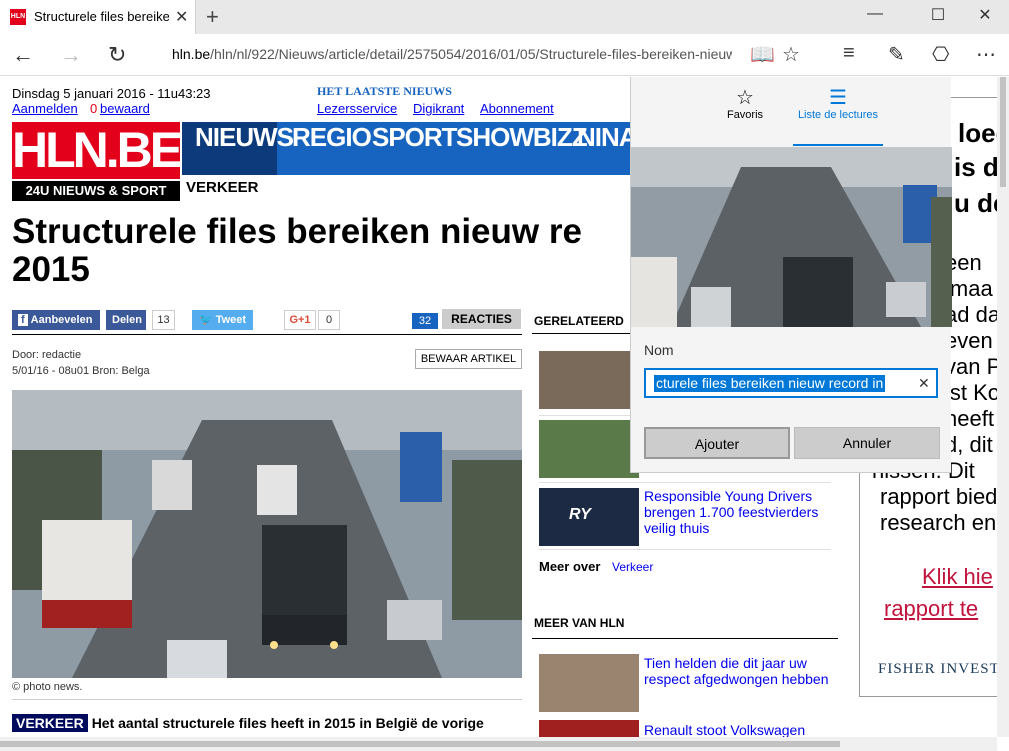 The width and height of the screenshot is (1009, 751). What do you see at coordinates (580, 514) in the screenshot?
I see `ryd-logo-icon: RY` at bounding box center [580, 514].